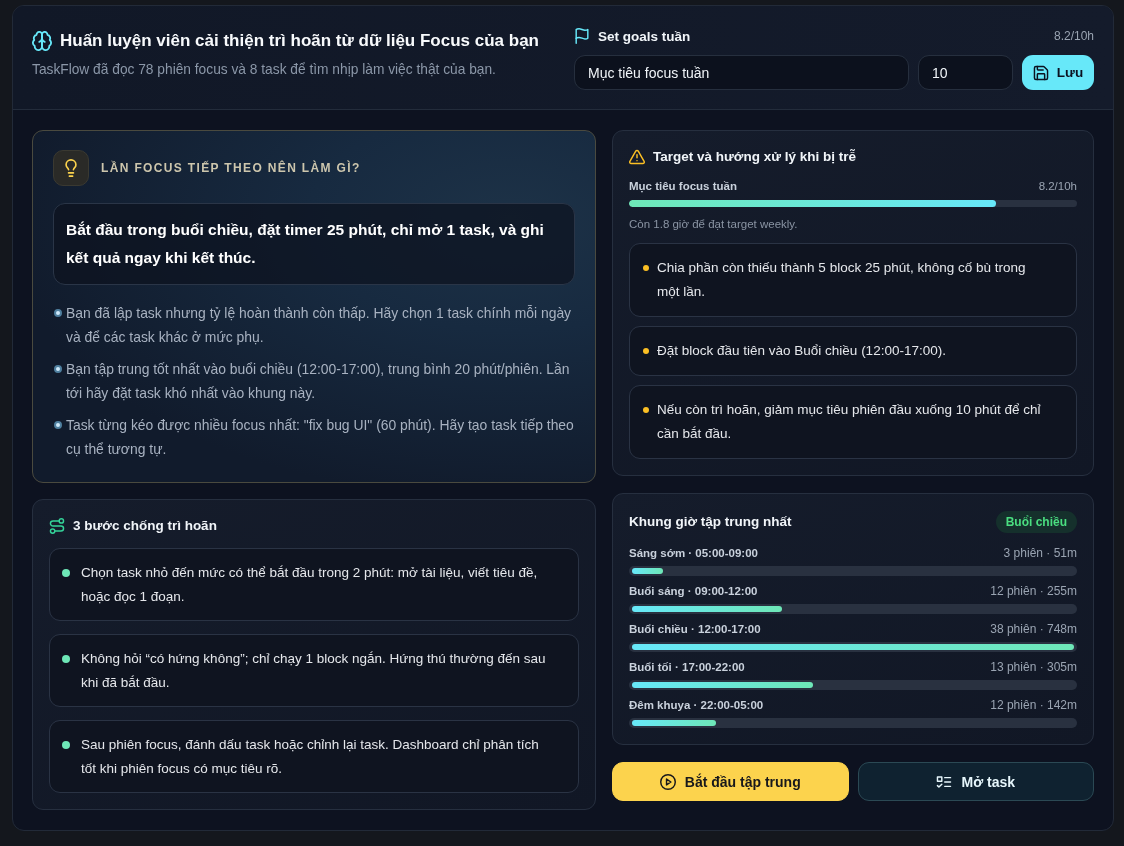 The width and height of the screenshot is (1124, 846). I want to click on open-task-button: Mở task, so click(975, 781).